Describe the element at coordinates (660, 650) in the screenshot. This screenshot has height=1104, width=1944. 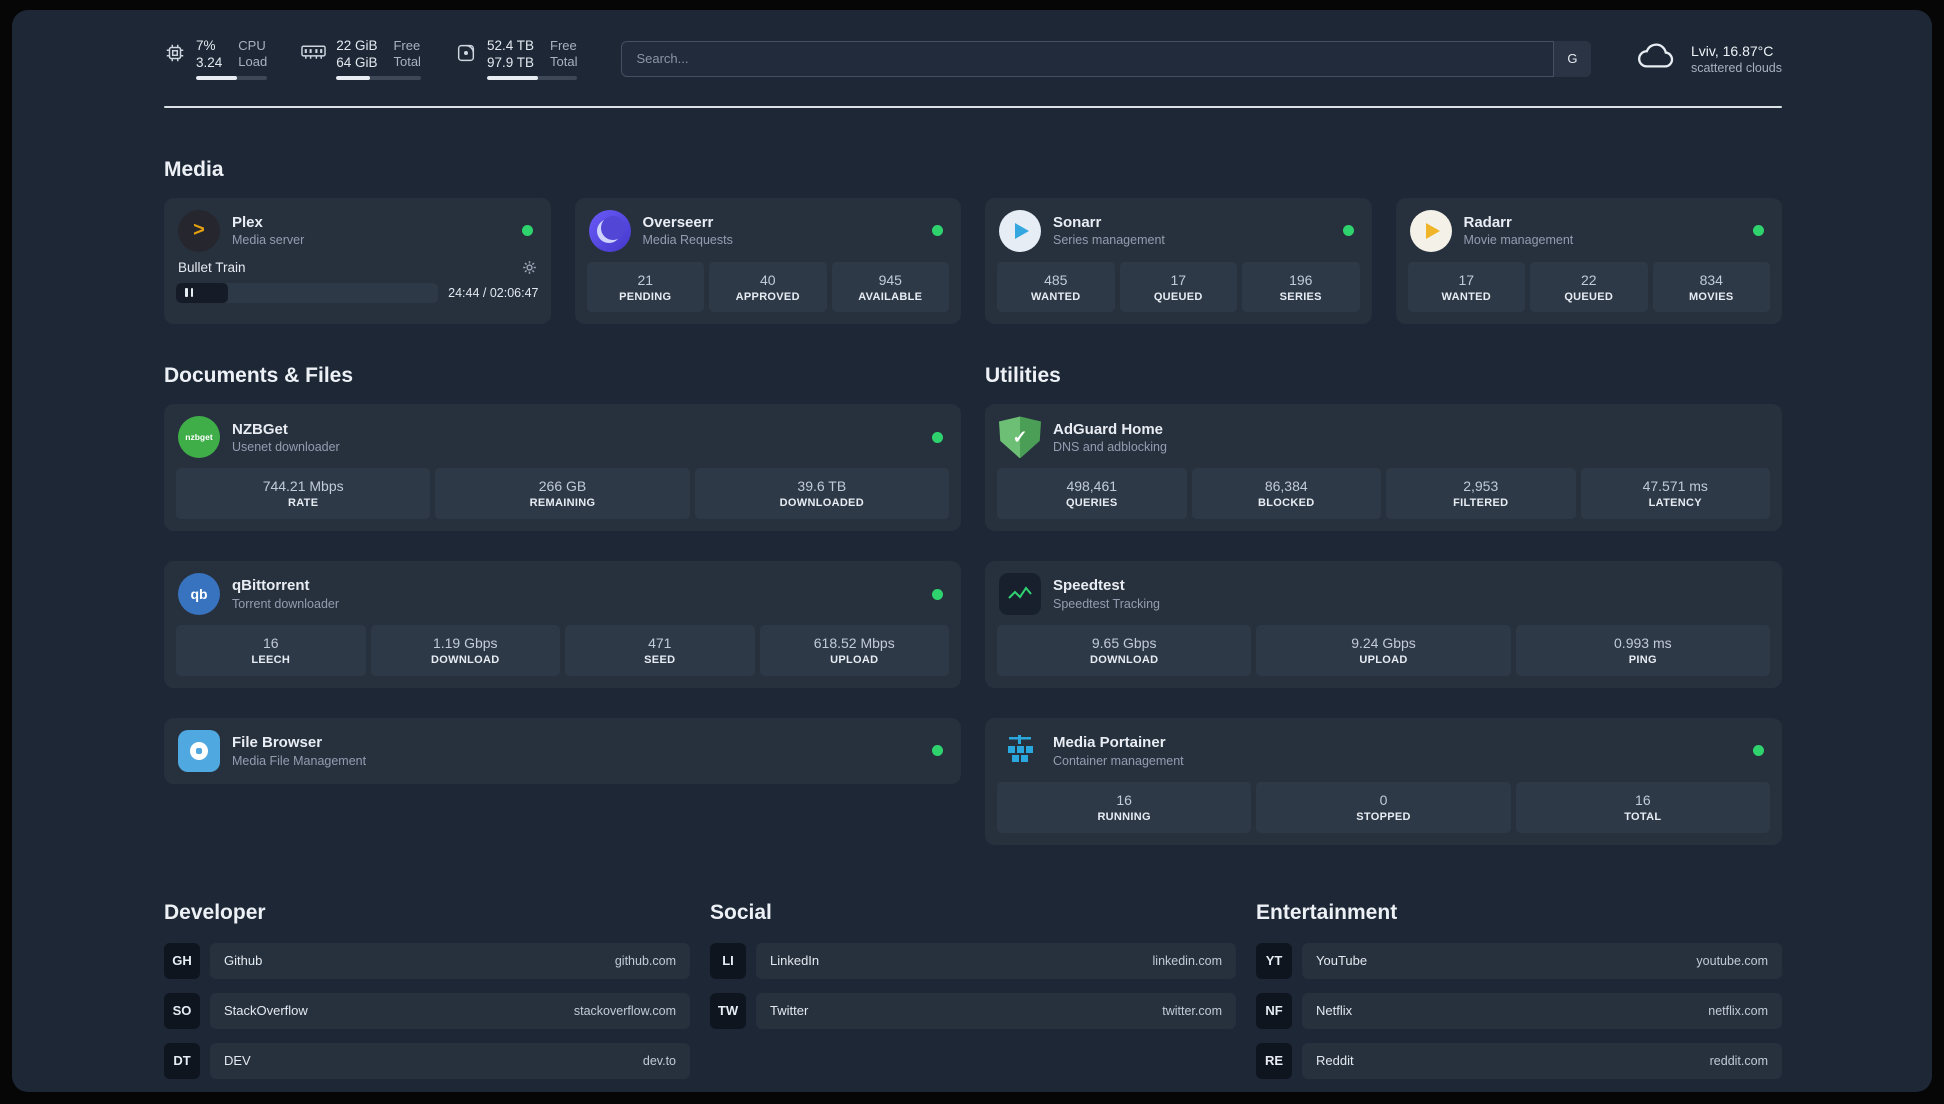
I see `stat-seed: 471 SEED` at that location.